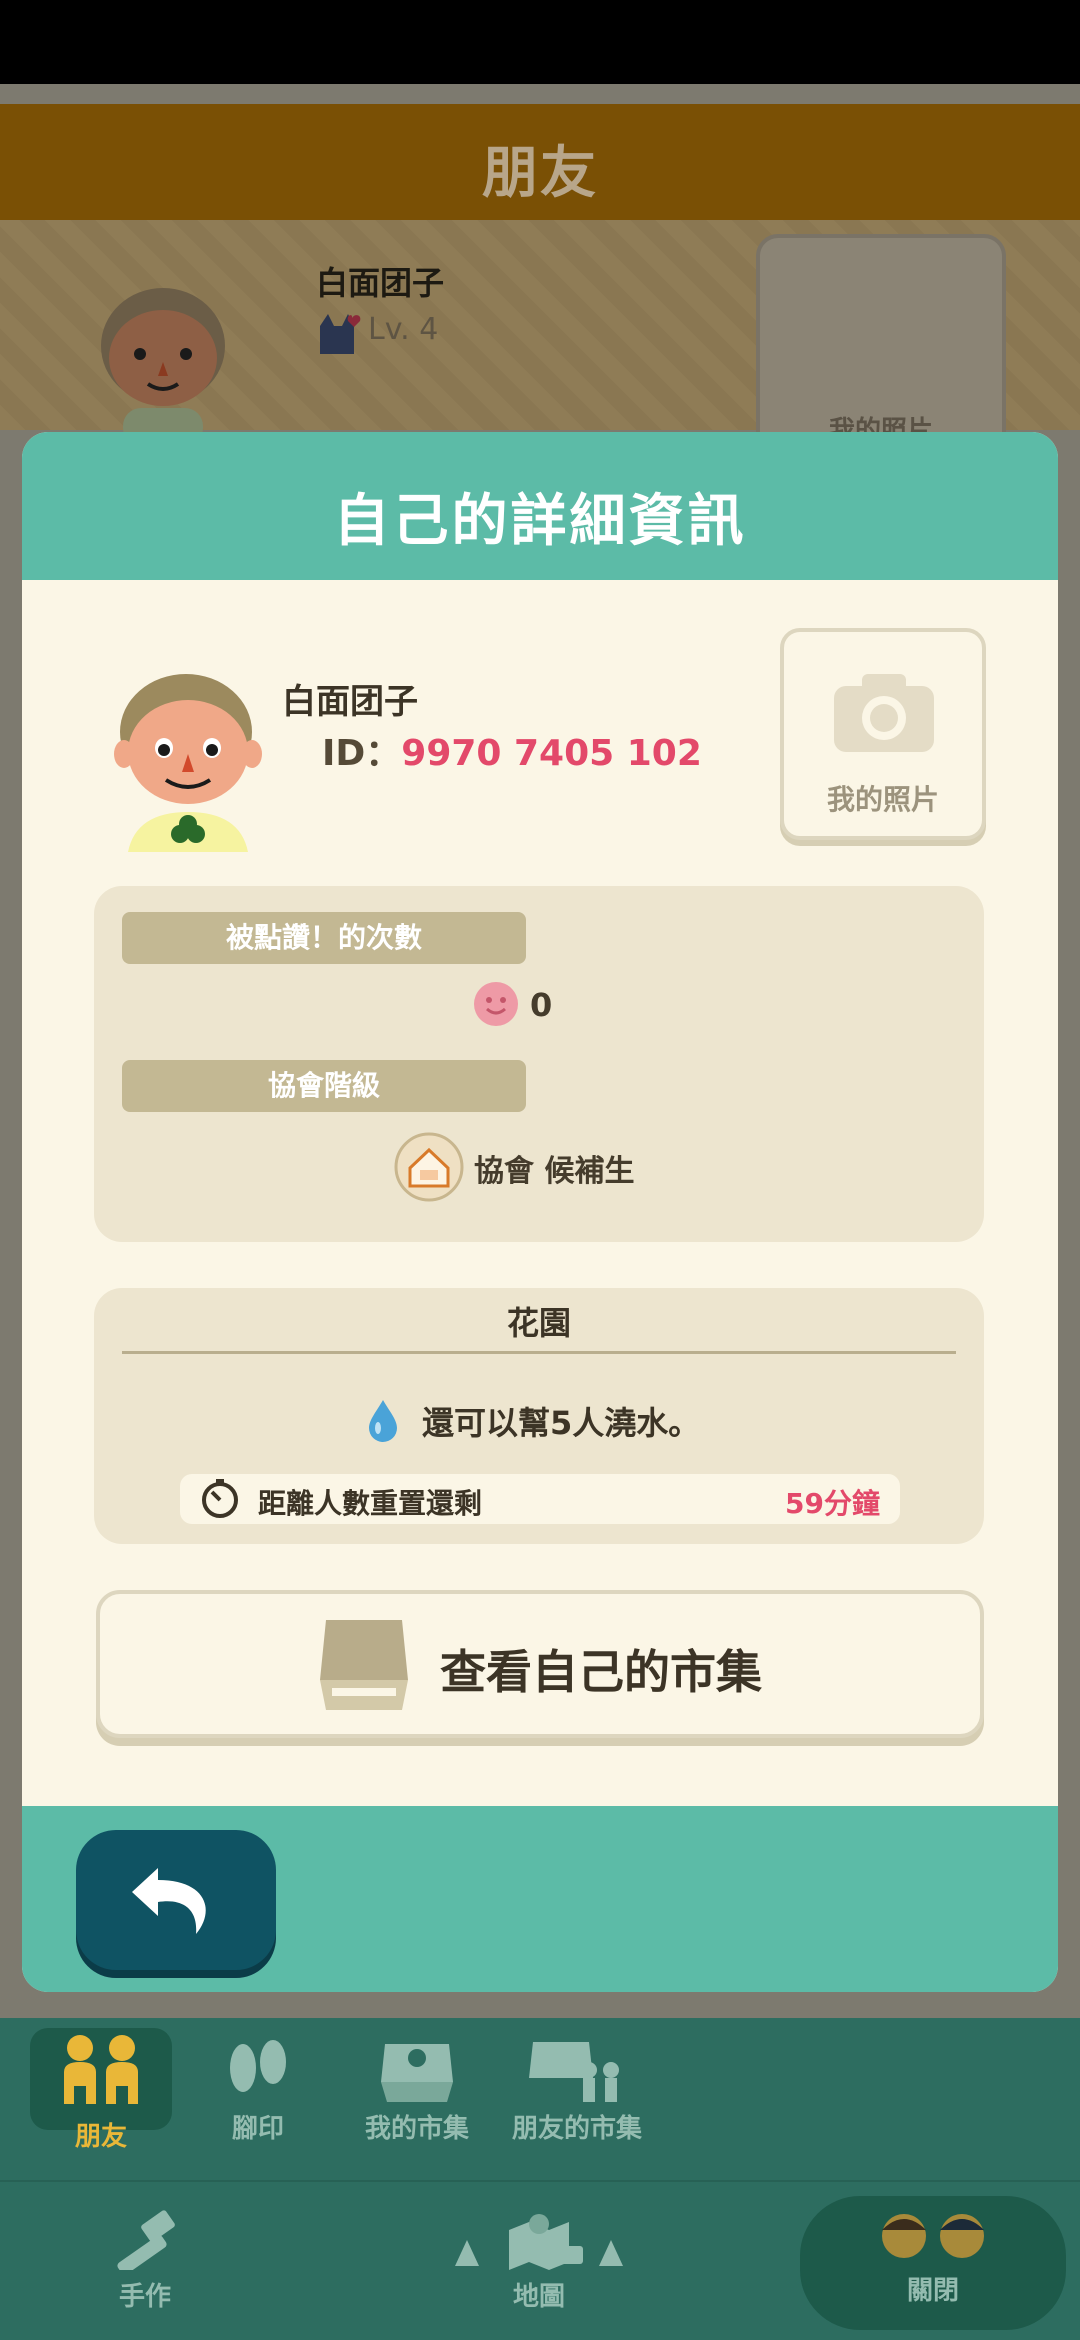 The height and width of the screenshot is (2340, 1080). I want to click on bottom-nav-main: 手作 地圖 關閉, so click(540, 2260).